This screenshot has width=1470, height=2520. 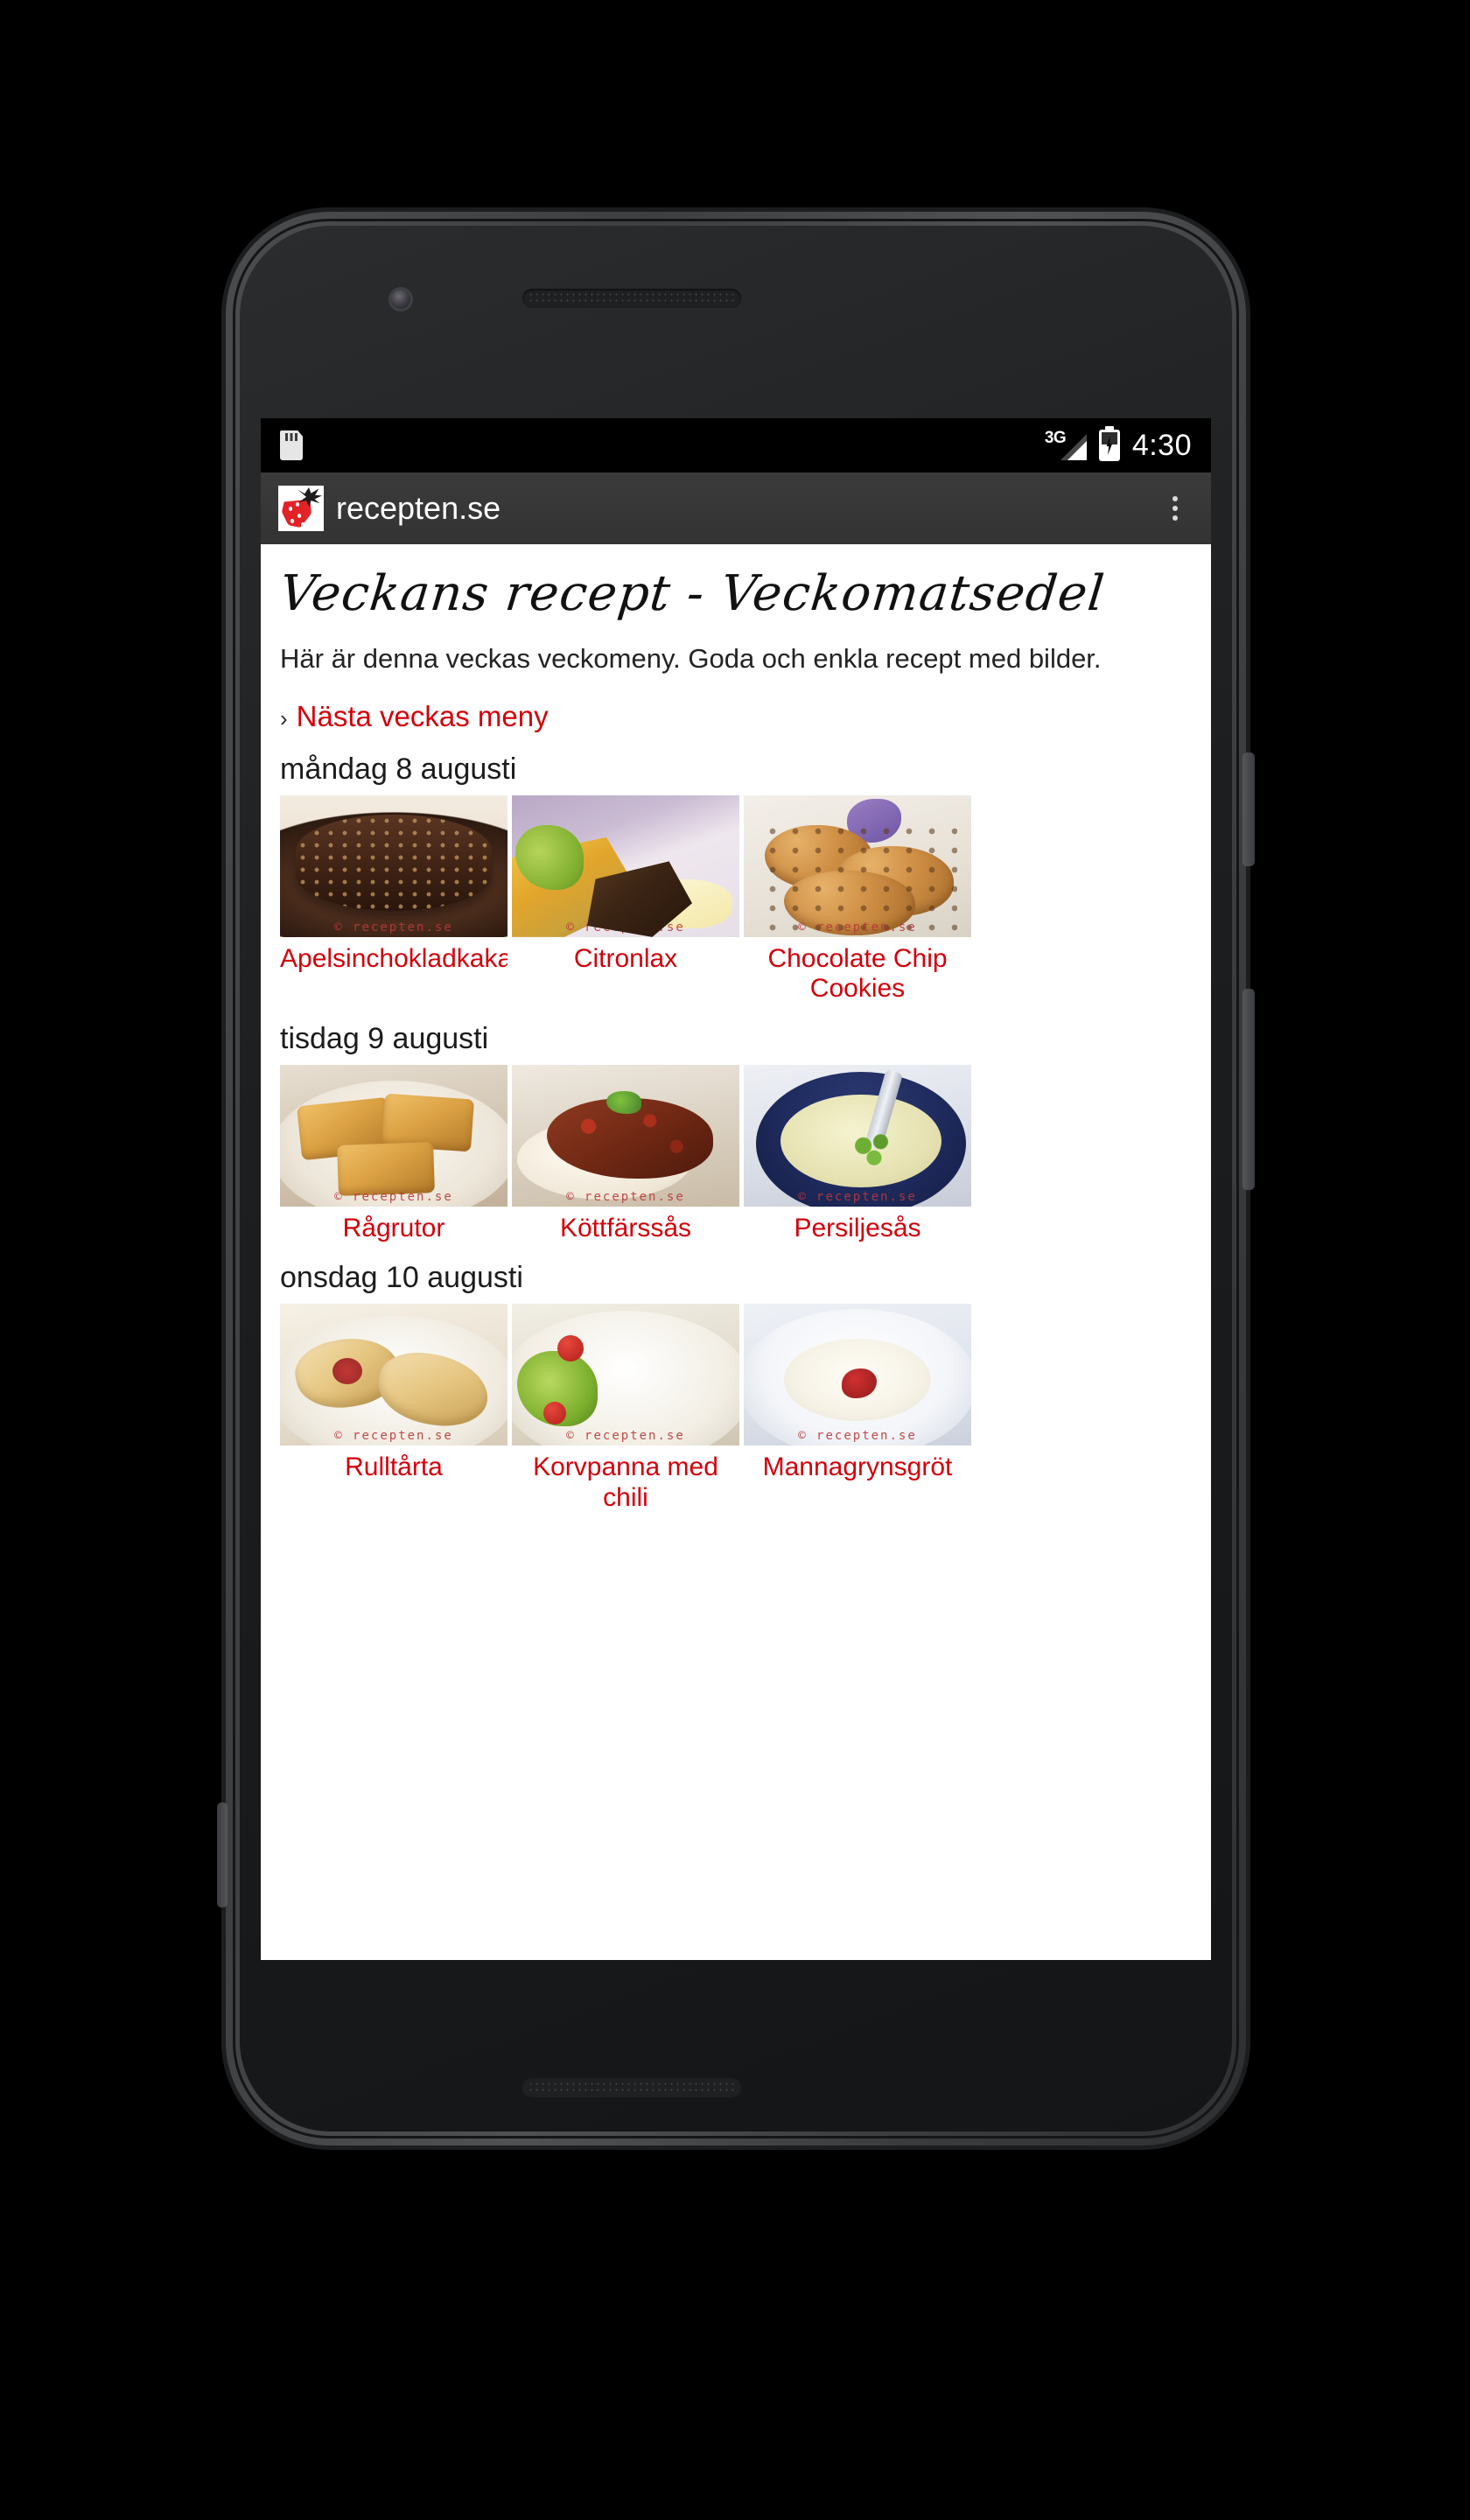 I want to click on signal-3g-icon: 3G, so click(x=1065, y=444).